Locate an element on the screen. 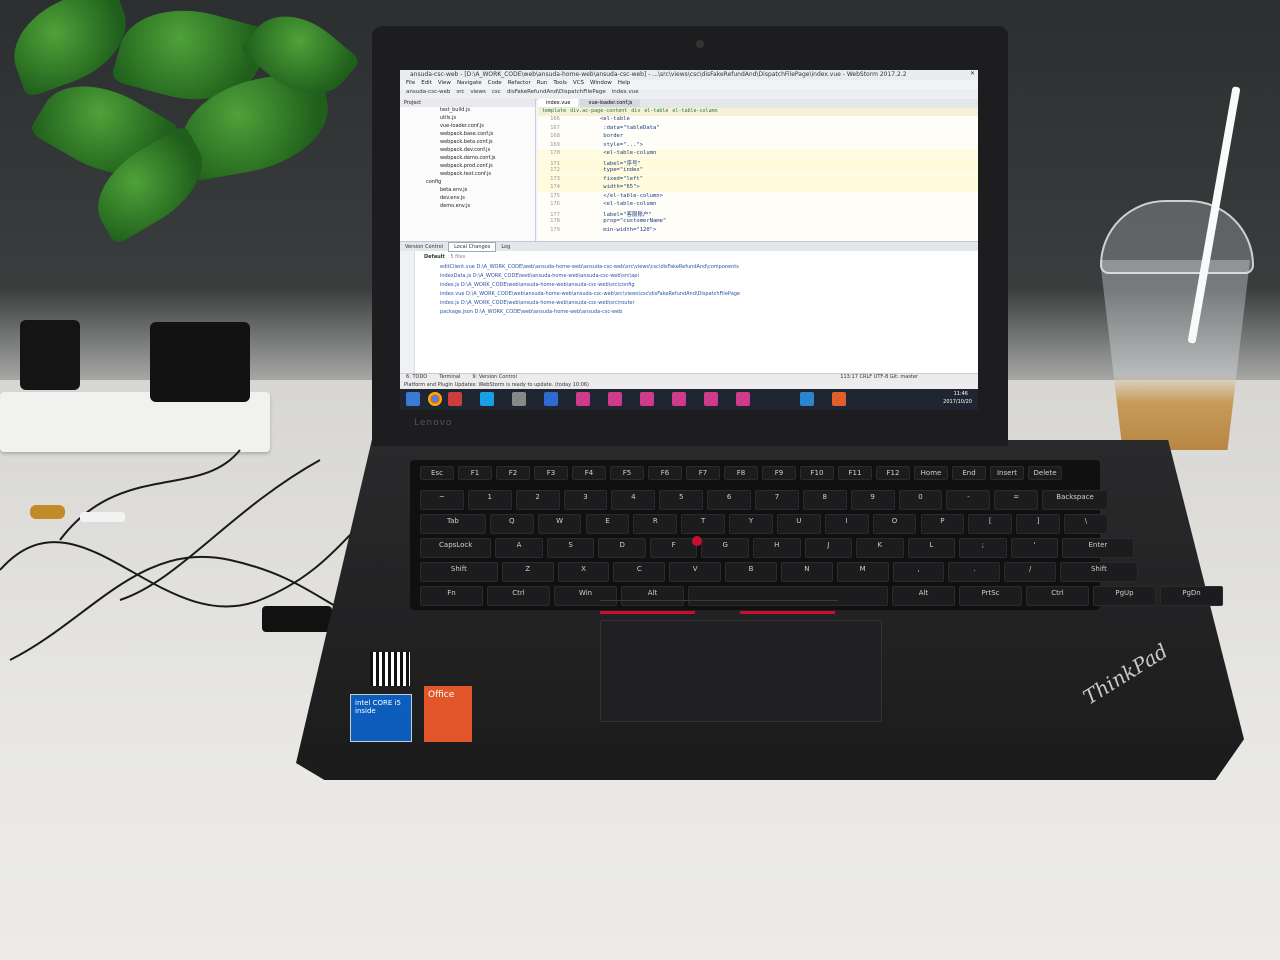  keyboard-key: . is located at coordinates (974, 572).